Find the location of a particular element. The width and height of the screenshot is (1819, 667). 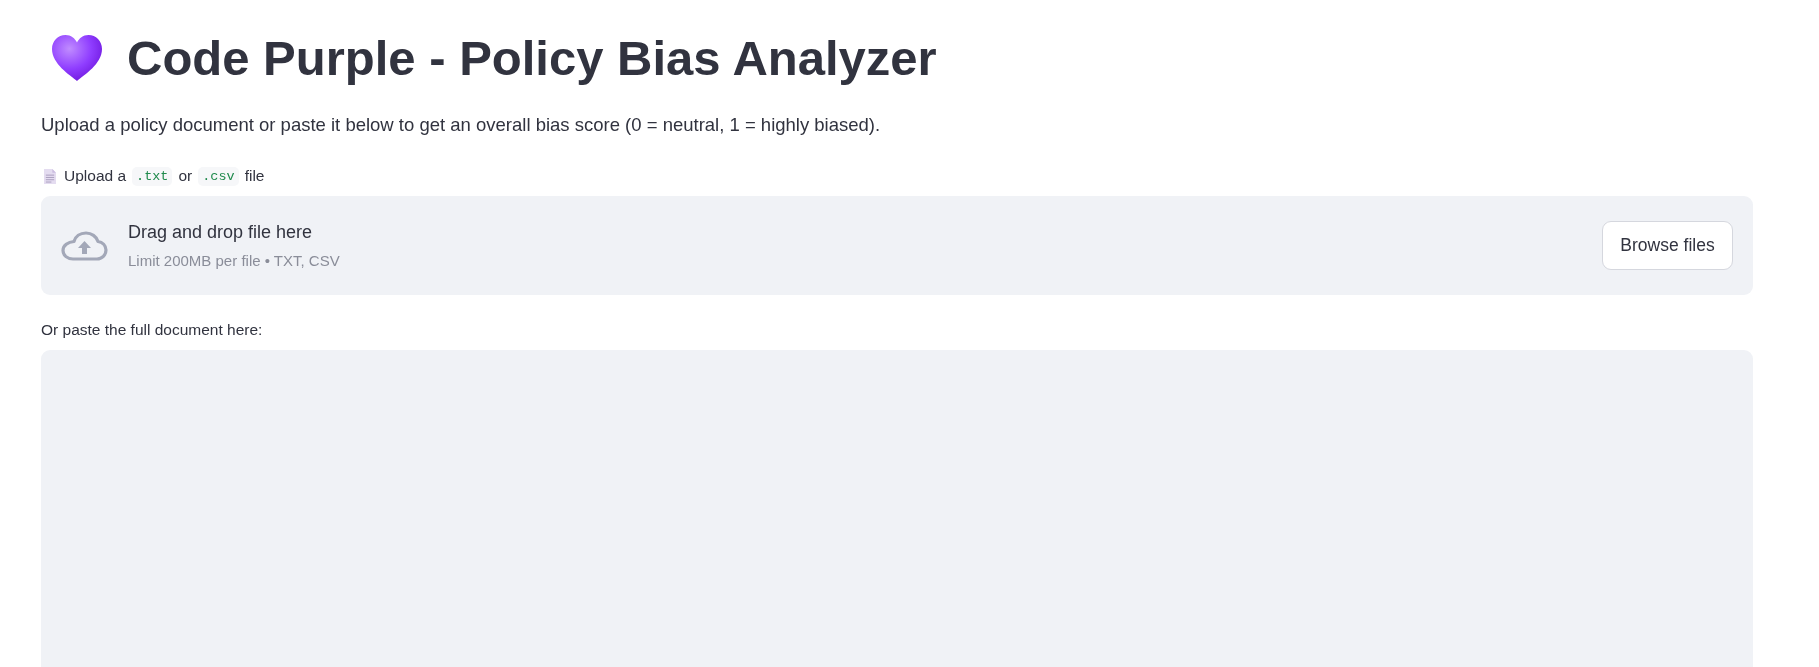

page-title: Code Purple - Policy Bias Analyzer is located at coordinates (532, 58).